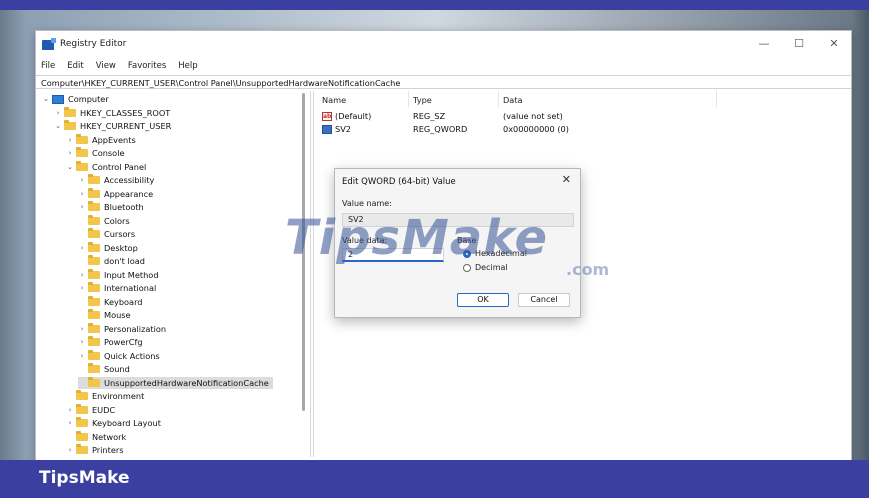  Describe the element at coordinates (422, 100) in the screenshot. I see `column-header-type: Type` at that location.